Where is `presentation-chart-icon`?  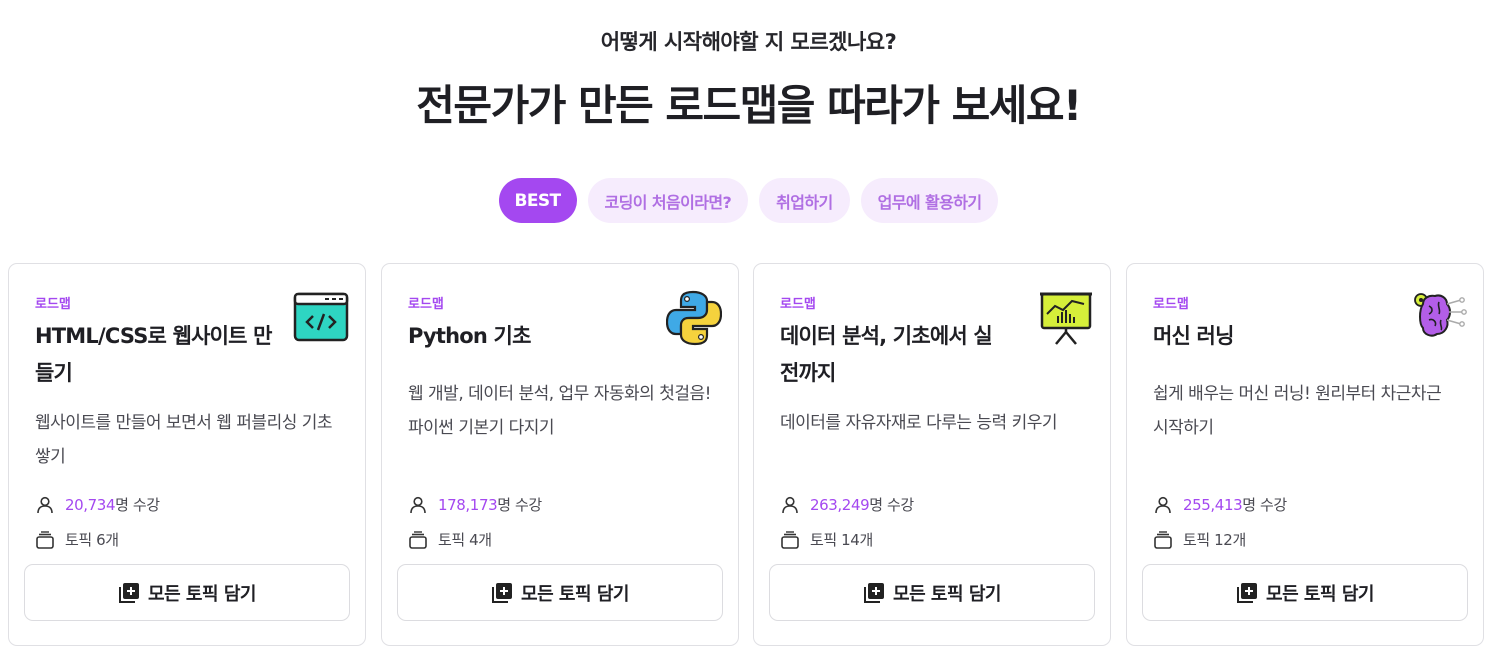 presentation-chart-icon is located at coordinates (1066, 318).